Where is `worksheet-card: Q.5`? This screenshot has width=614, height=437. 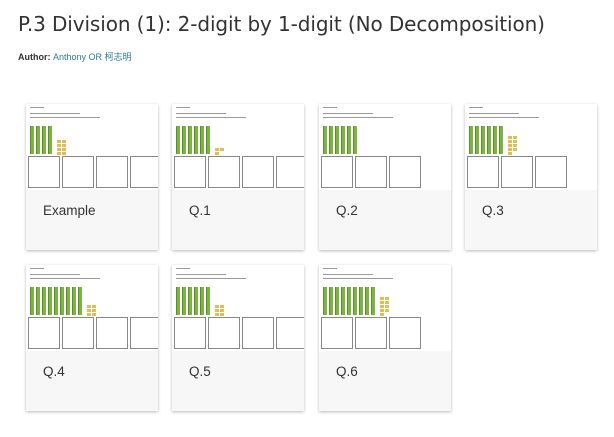 worksheet-card: Q.5 is located at coordinates (238, 338).